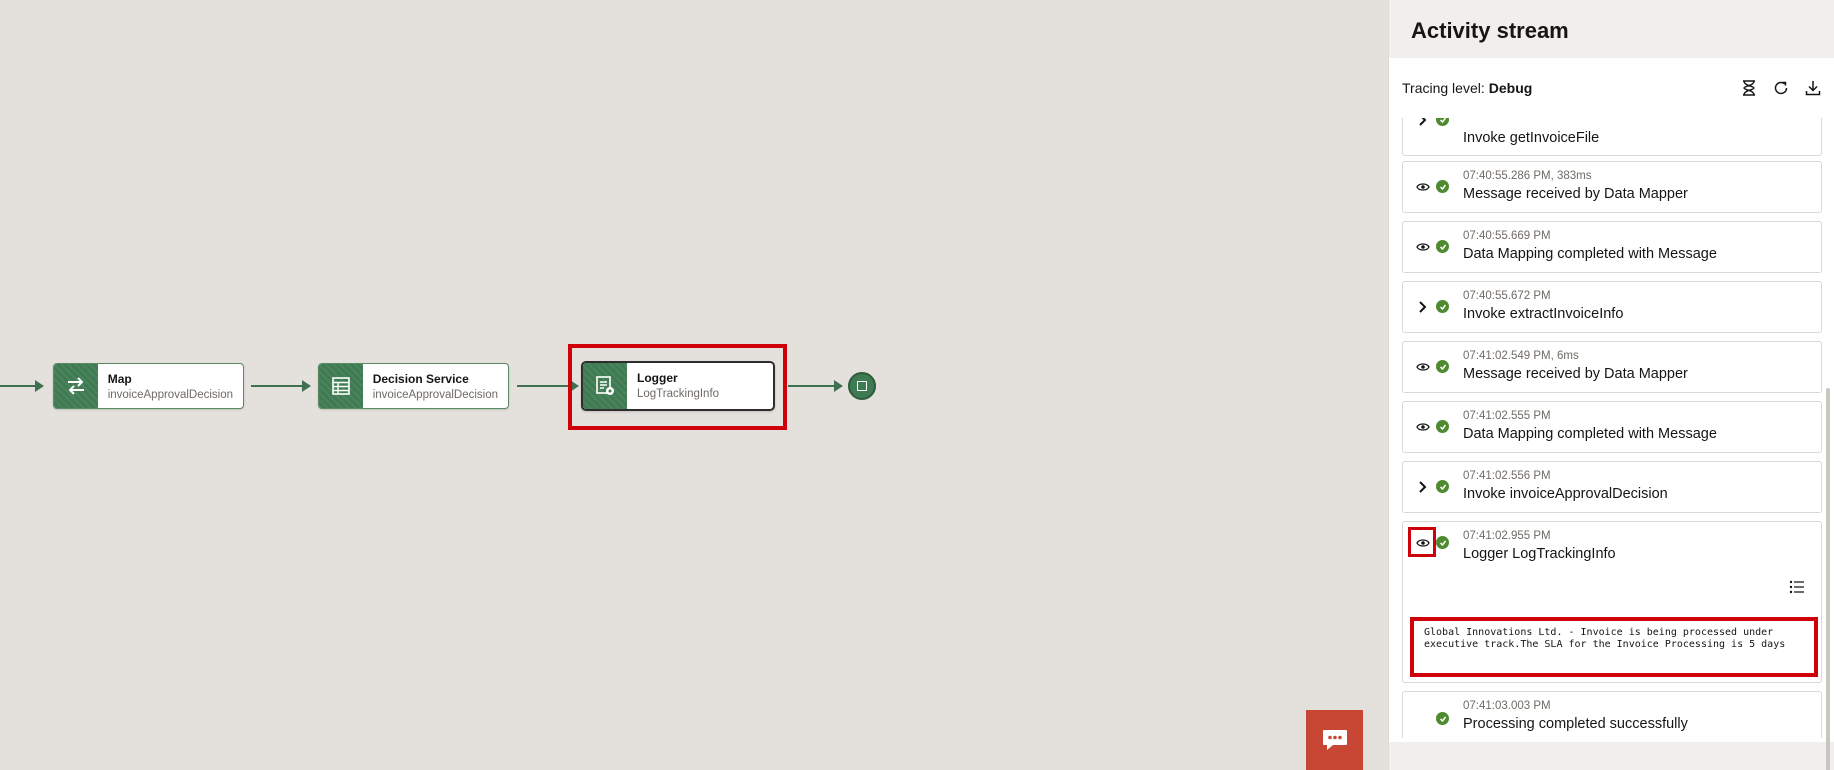 This screenshot has width=1834, height=770. Describe the element at coordinates (605, 386) in the screenshot. I see `logger-icon` at that location.